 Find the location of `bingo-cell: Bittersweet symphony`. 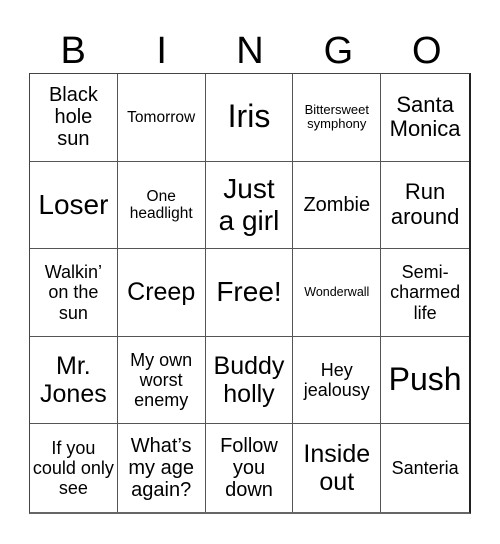

bingo-cell: Bittersweet symphony is located at coordinates (337, 118).